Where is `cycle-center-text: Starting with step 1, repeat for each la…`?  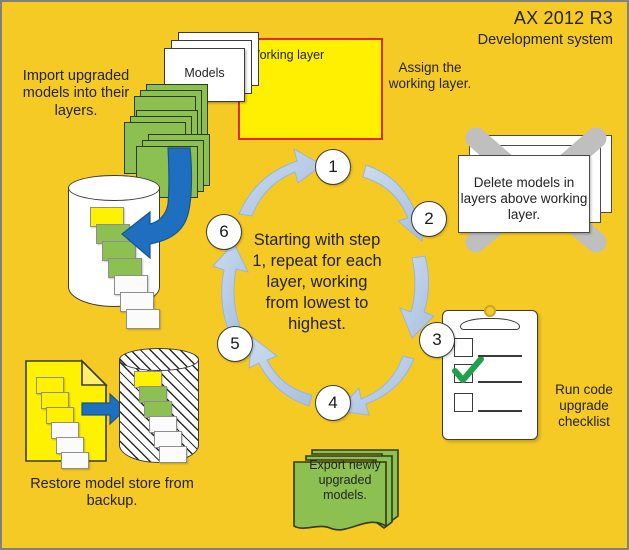 cycle-center-text: Starting with step 1, repeat for each la… is located at coordinates (317, 282).